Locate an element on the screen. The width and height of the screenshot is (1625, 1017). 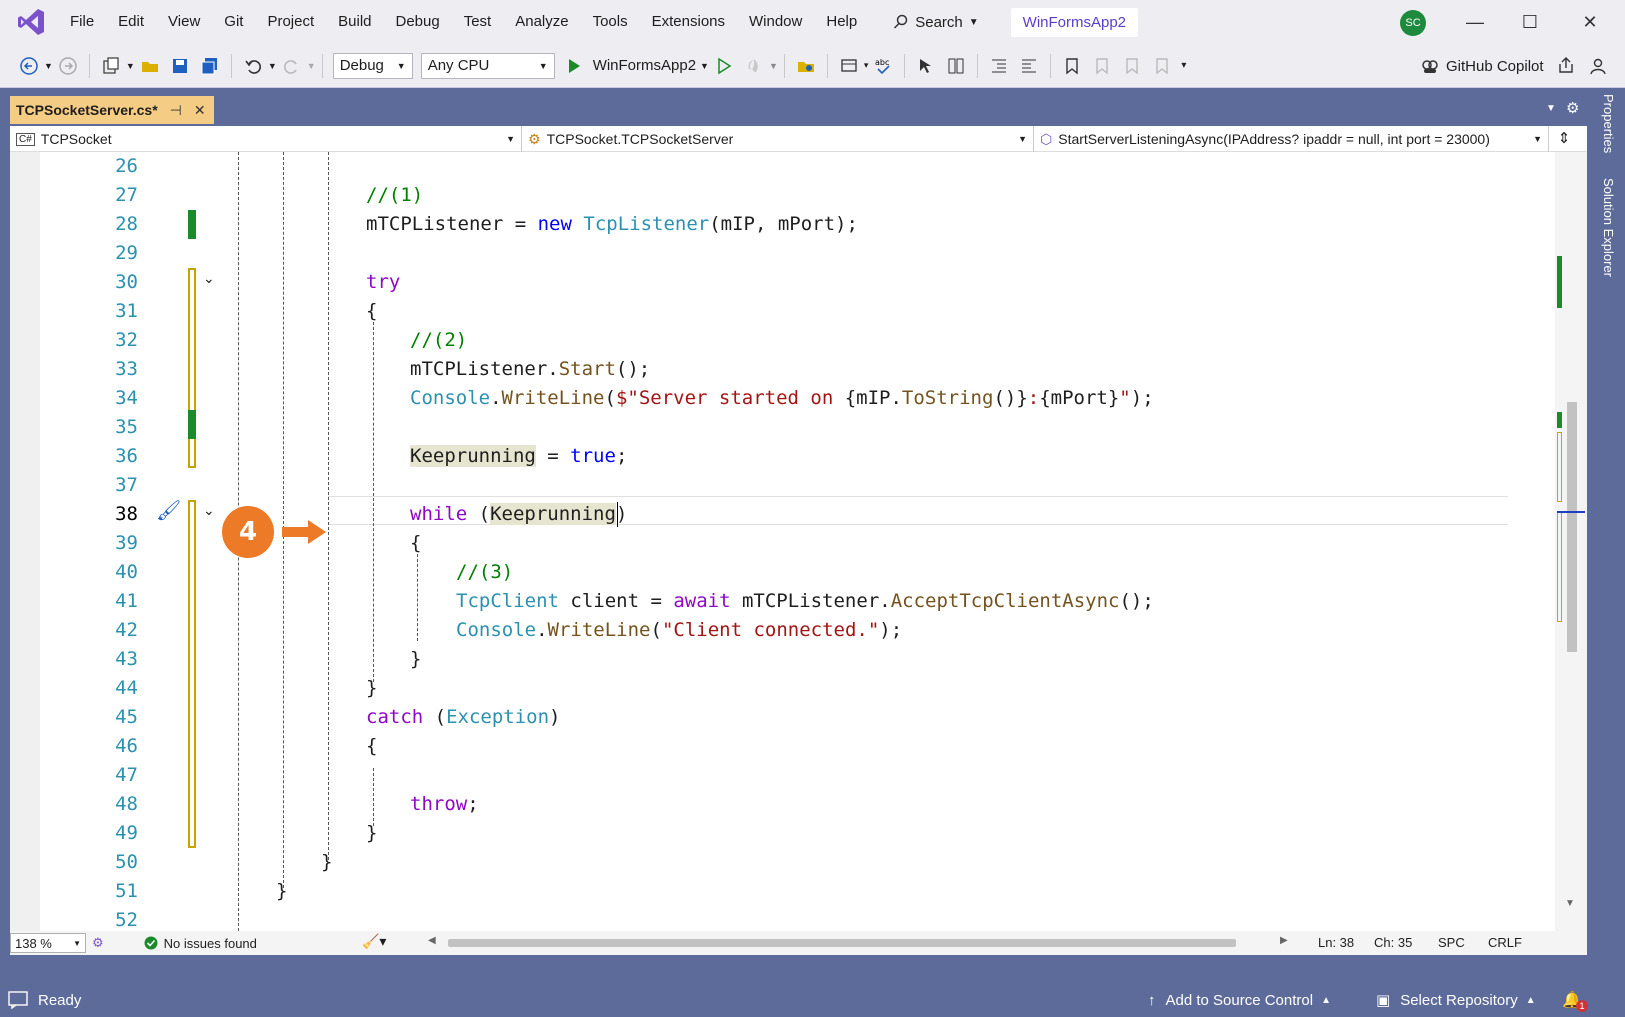
github-copilot-button: GitHub Copilot is located at coordinates (1514, 66).